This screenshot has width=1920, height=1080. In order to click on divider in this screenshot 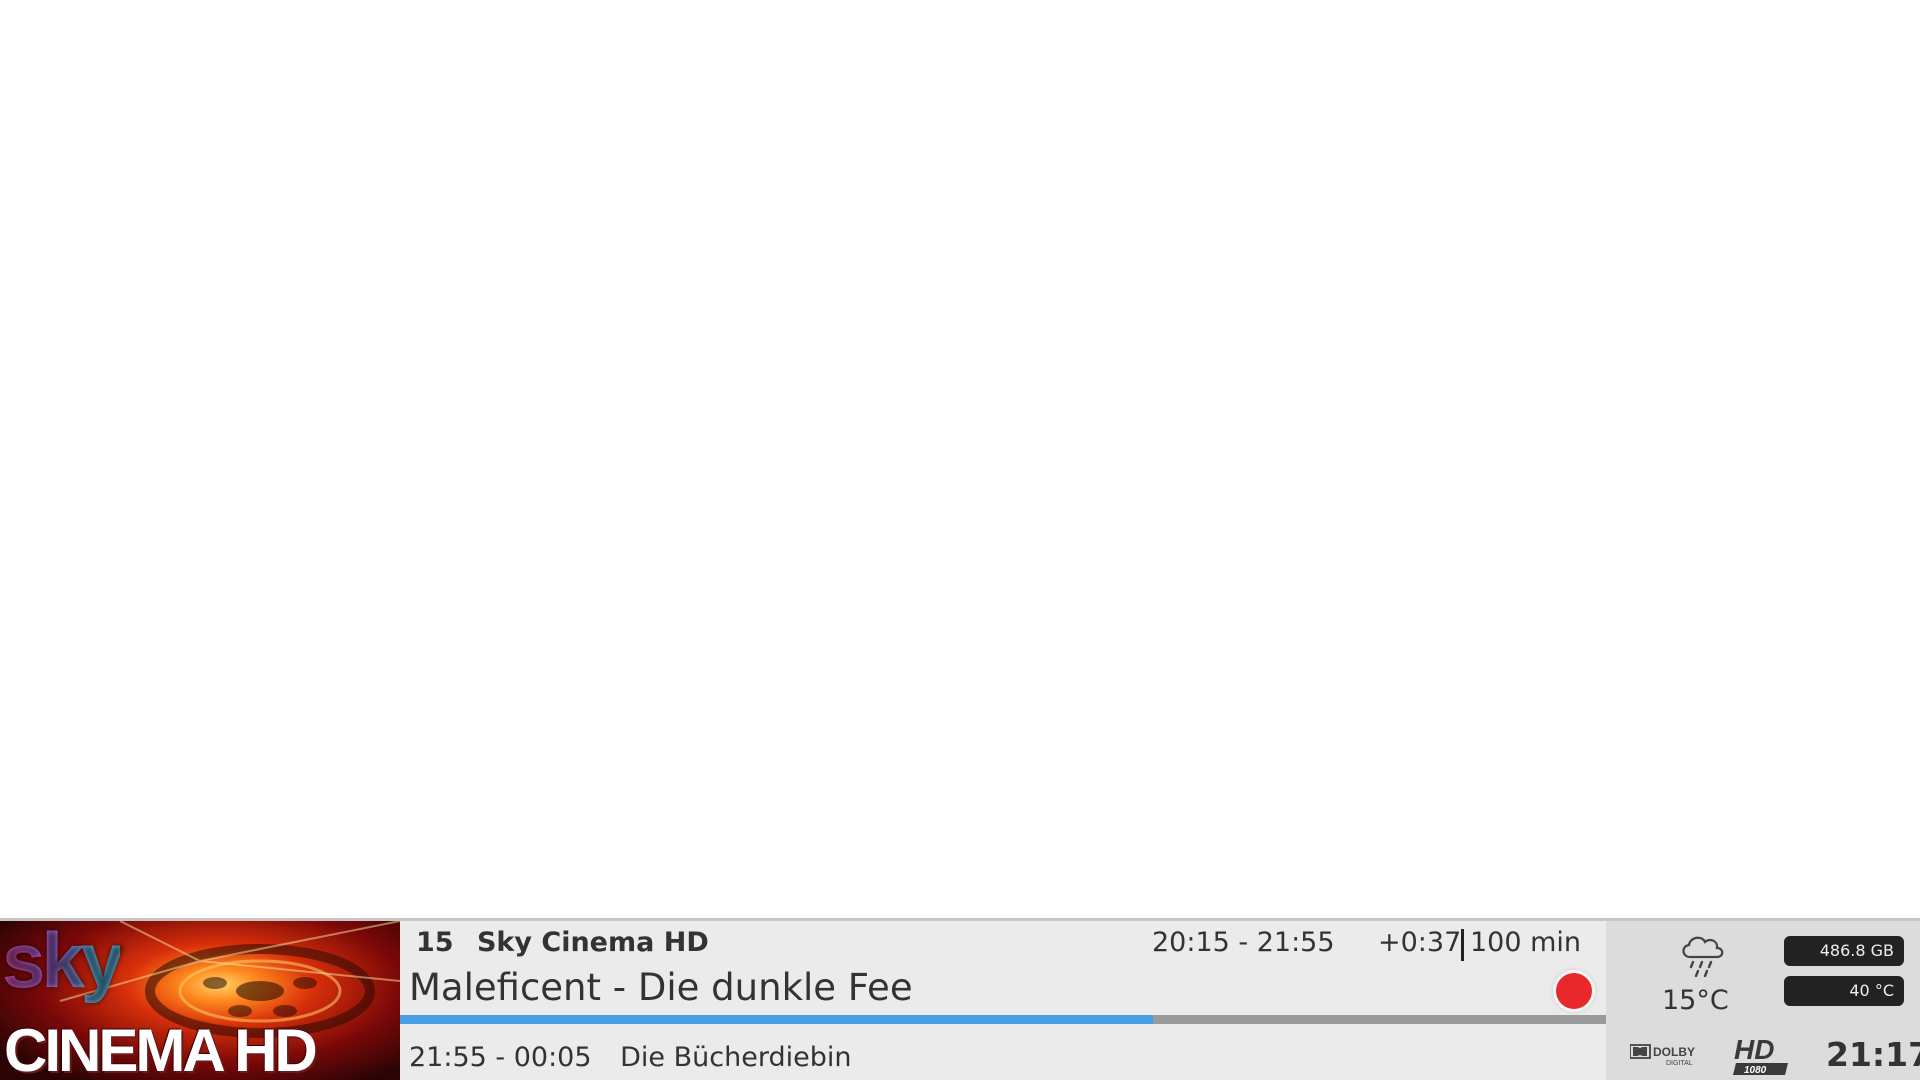, I will do `click(1462, 945)`.